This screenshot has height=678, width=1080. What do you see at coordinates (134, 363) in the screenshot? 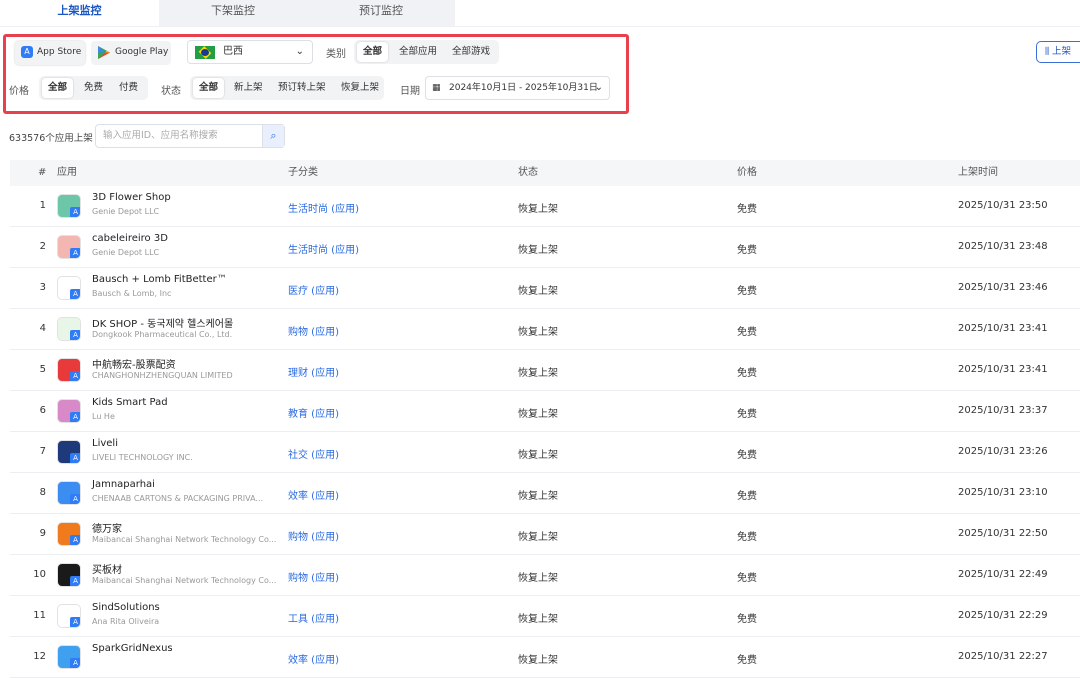
I see `app-name: 中航畅宏-股票配资` at bounding box center [134, 363].